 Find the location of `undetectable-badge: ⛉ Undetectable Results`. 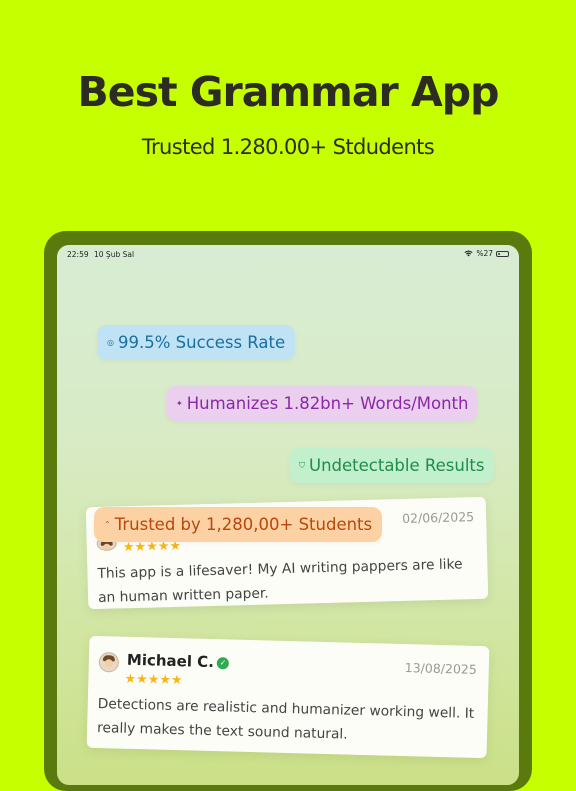

undetectable-badge: ⛉ Undetectable Results is located at coordinates (392, 465).